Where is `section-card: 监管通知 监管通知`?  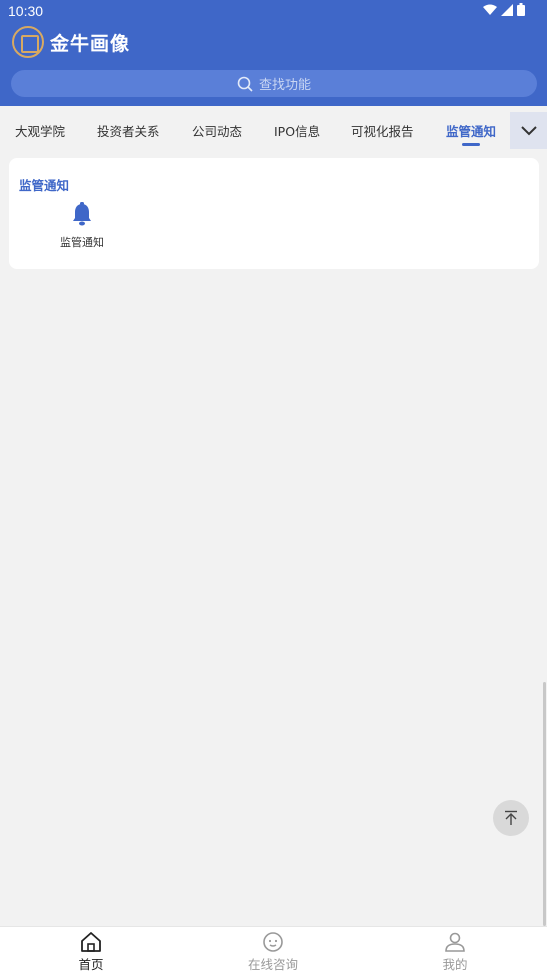
section-card: 监管通知 监管通知 is located at coordinates (274, 213).